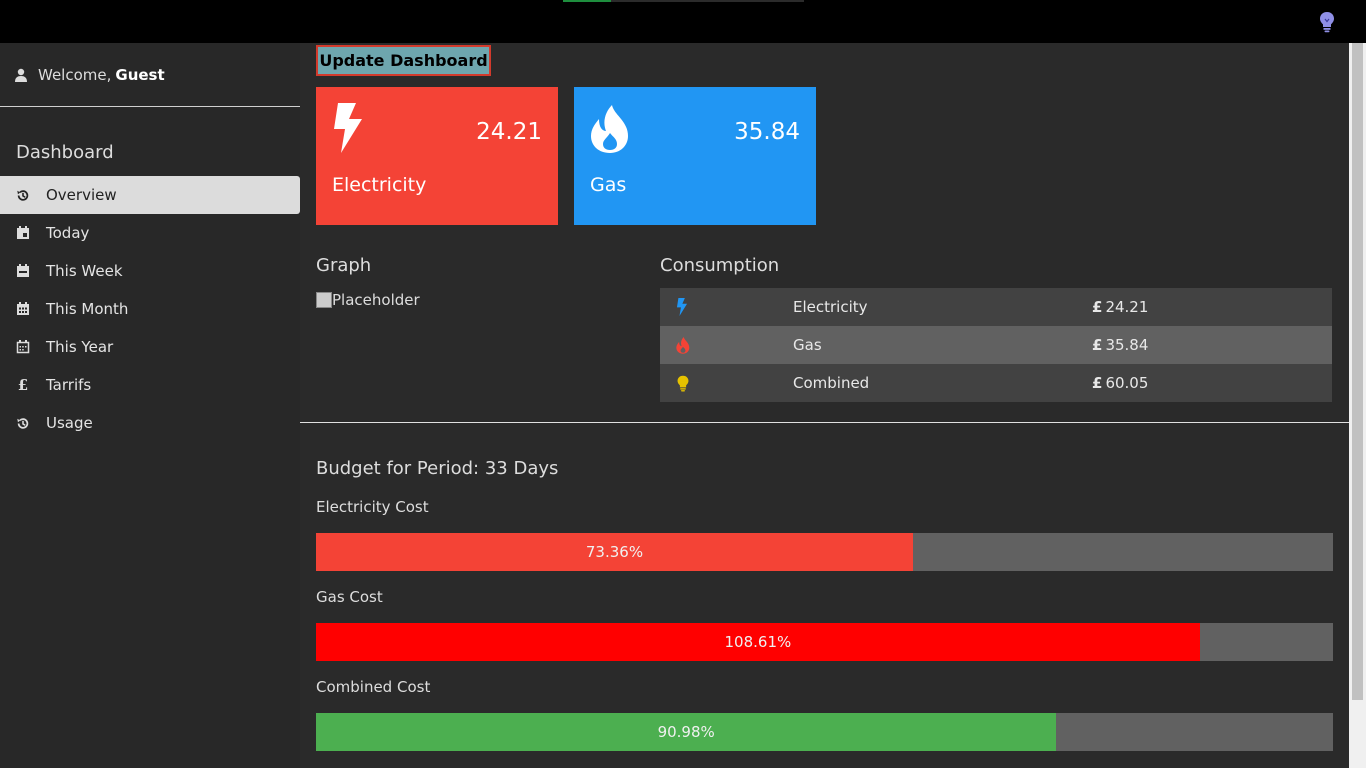 This screenshot has width=1366, height=768. I want to click on consumption-amount: 24.21, so click(1127, 307).